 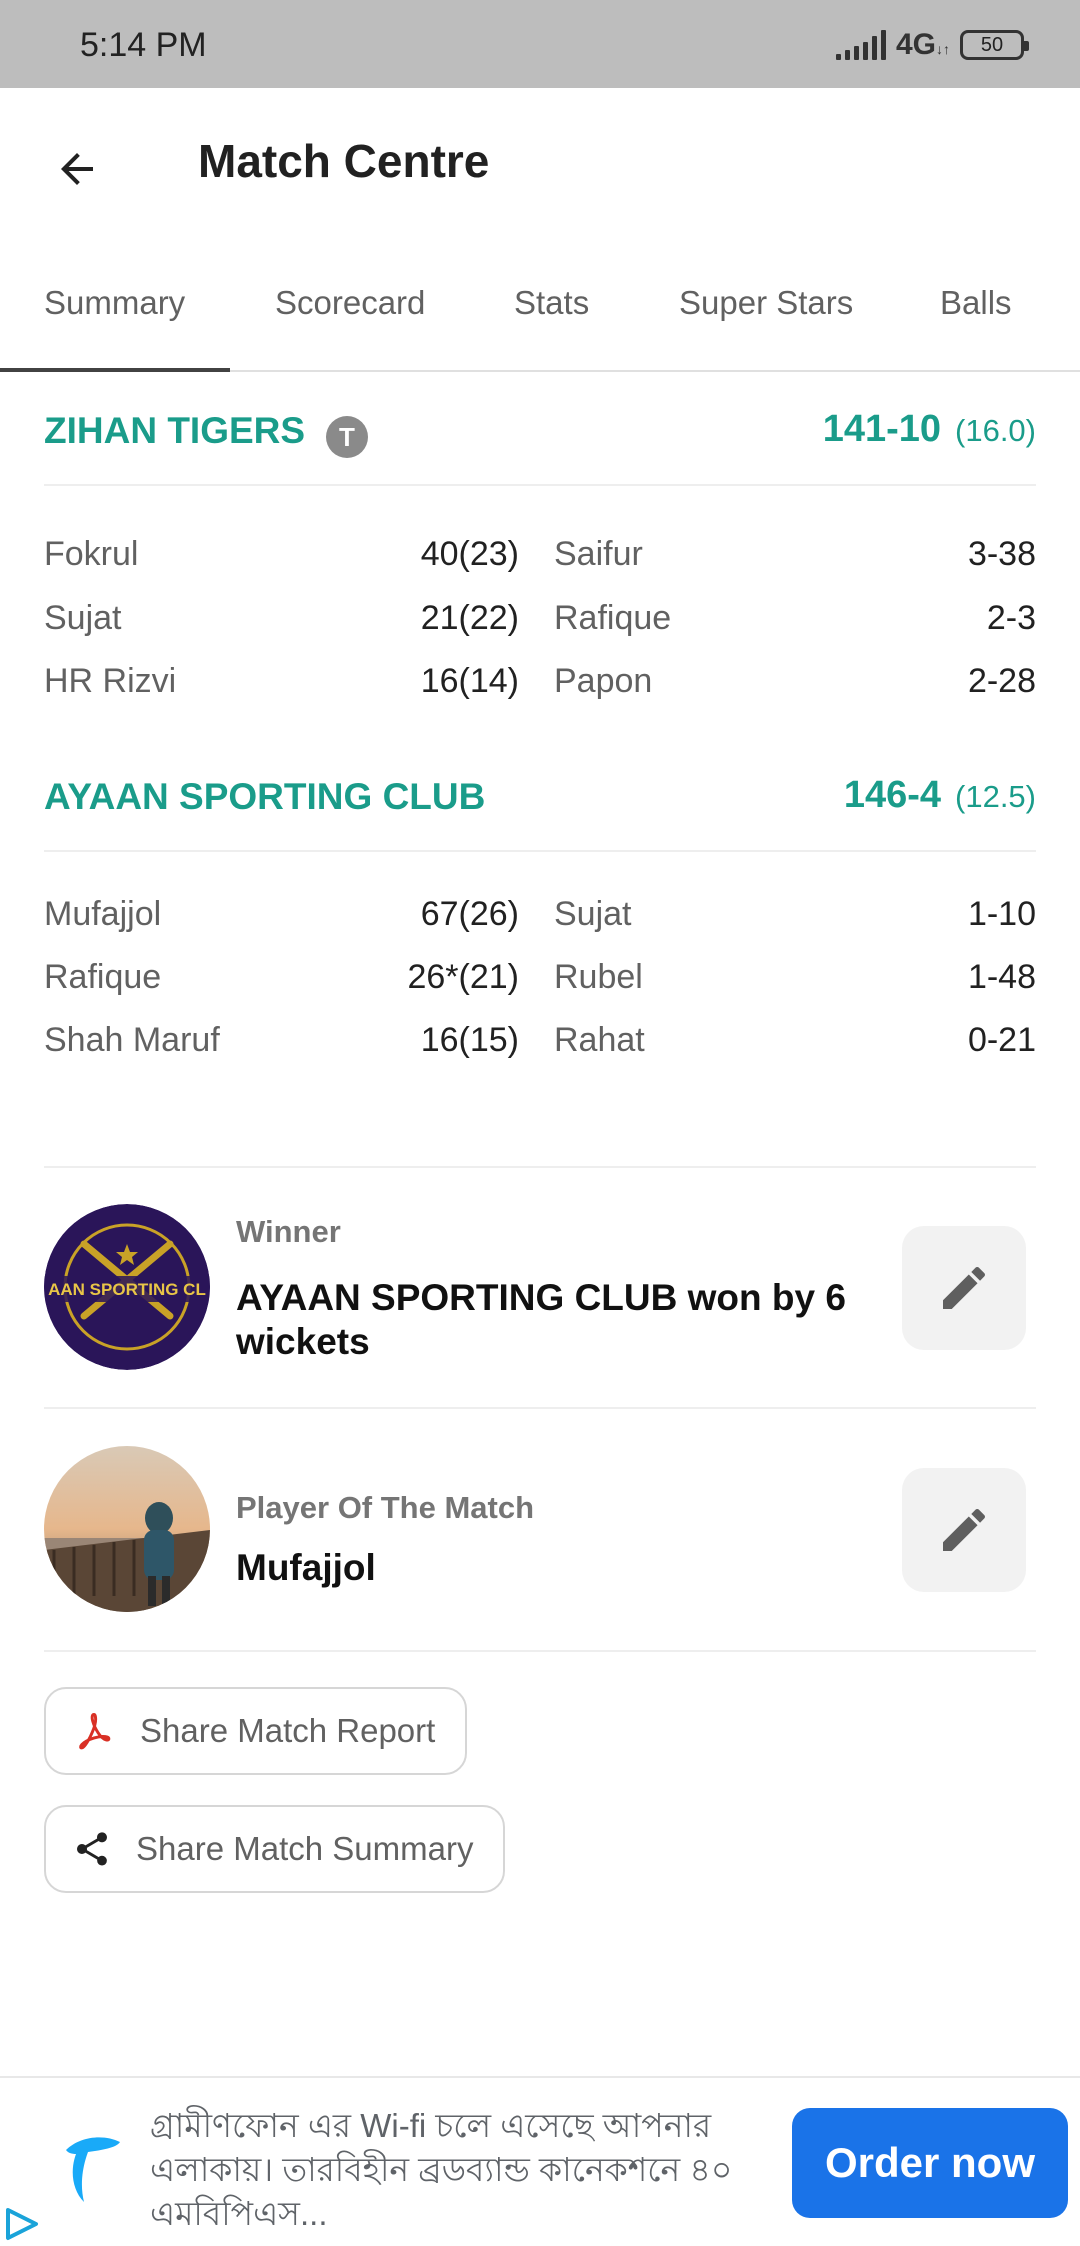 What do you see at coordinates (143, 45) in the screenshot?
I see `status-time: 5:14 PM` at bounding box center [143, 45].